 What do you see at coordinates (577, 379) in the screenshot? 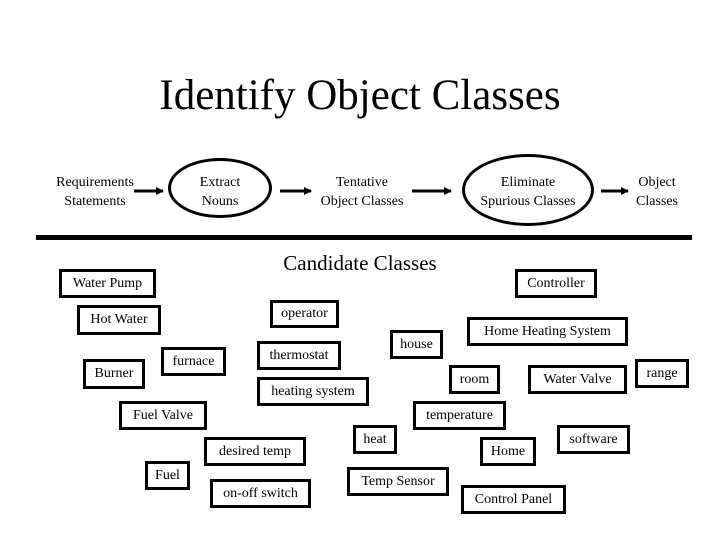
I see `class-box-water-valve: Water Valve` at bounding box center [577, 379].